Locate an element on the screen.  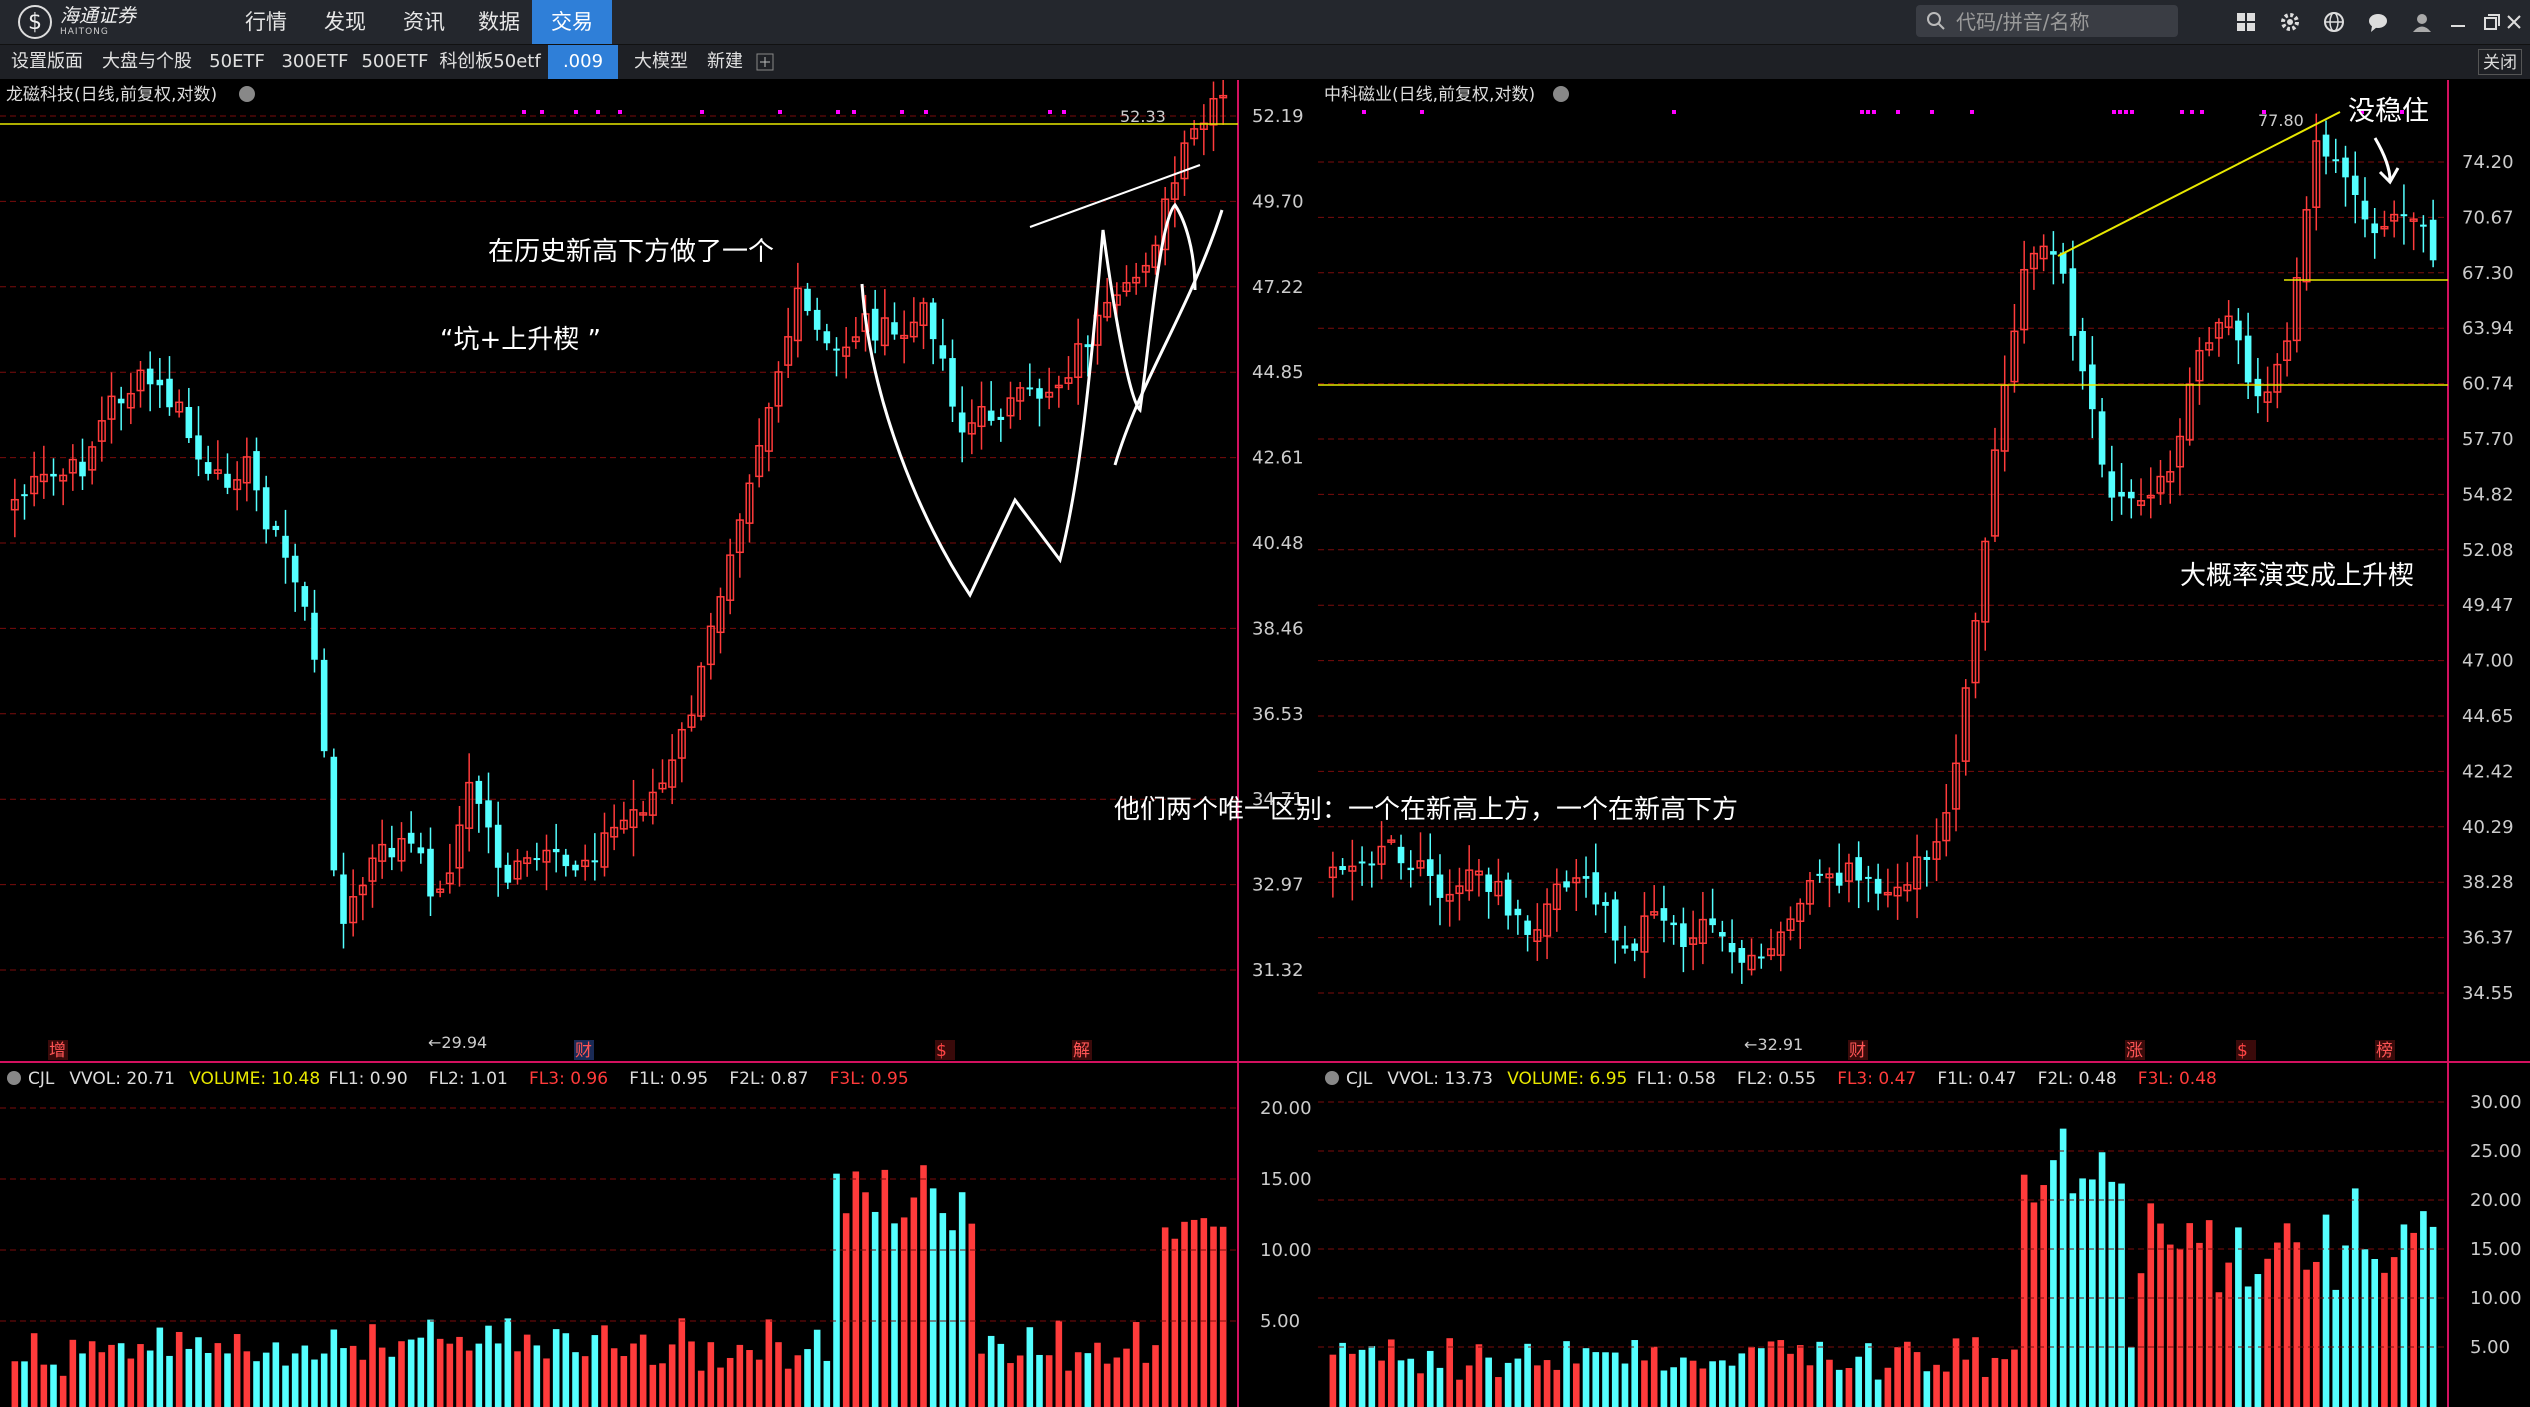
left-y-tick: 40.48 is located at coordinates (1278, 543).